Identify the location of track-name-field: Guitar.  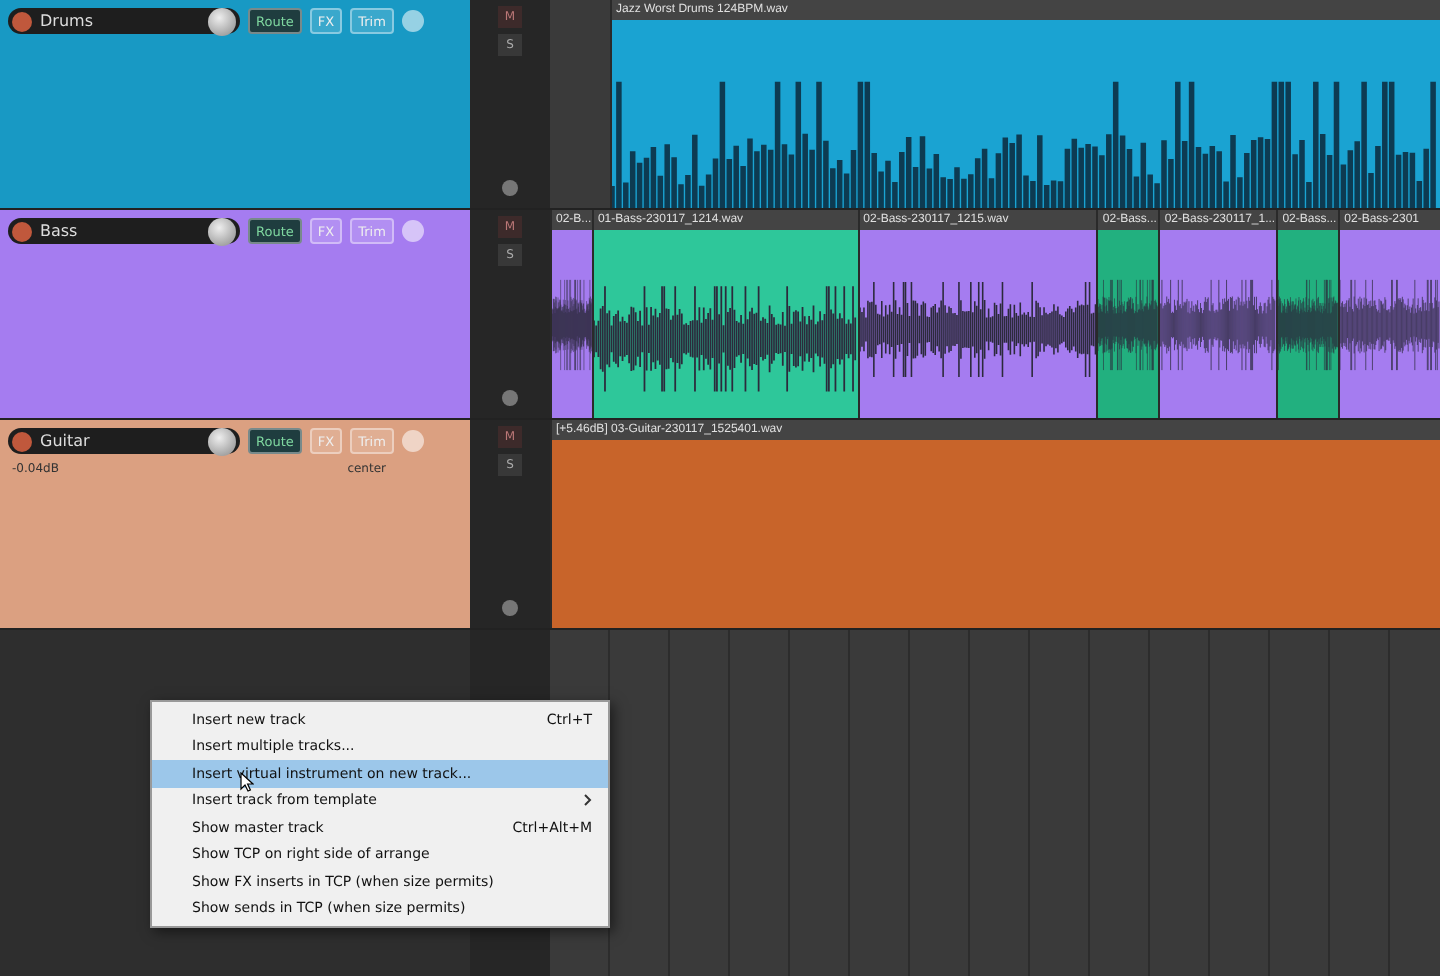
(124, 441).